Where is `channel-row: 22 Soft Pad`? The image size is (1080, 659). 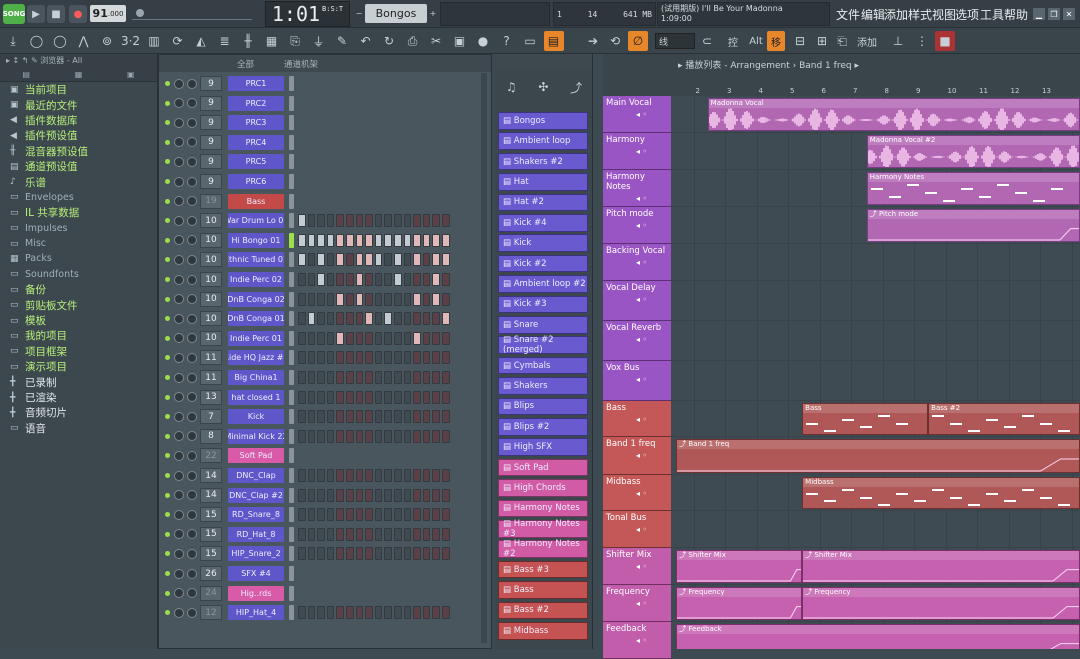 channel-row: 22 Soft Pad is located at coordinates (326, 455).